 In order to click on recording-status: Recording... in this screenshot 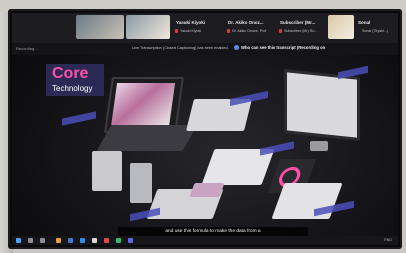, I will do `click(27, 48)`.